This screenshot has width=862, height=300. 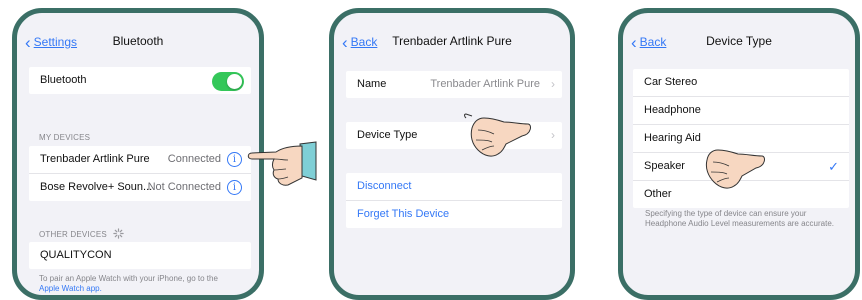 I want to click on option-label: Headphone, so click(x=672, y=110).